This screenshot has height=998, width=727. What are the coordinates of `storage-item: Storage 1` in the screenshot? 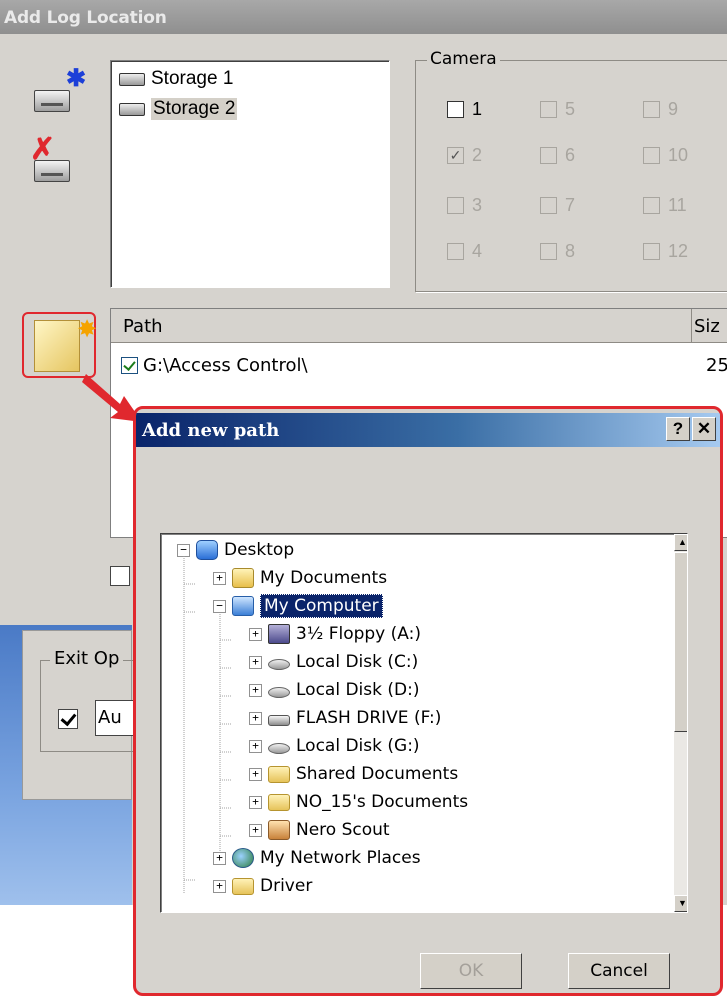 It's located at (176, 79).